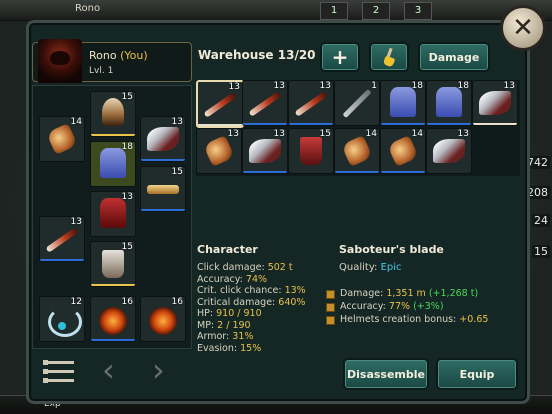  I want to click on boots-icon, so click(311, 151).